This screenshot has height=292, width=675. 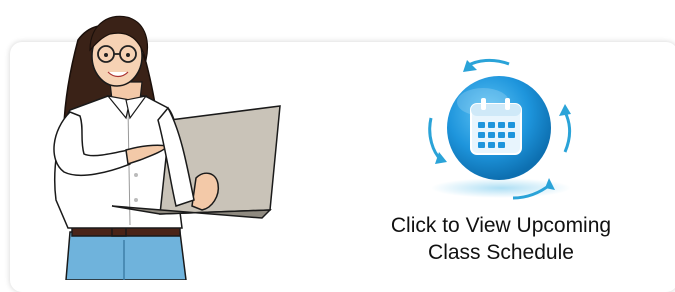 What do you see at coordinates (496, 126) in the screenshot?
I see `calendar-icon` at bounding box center [496, 126].